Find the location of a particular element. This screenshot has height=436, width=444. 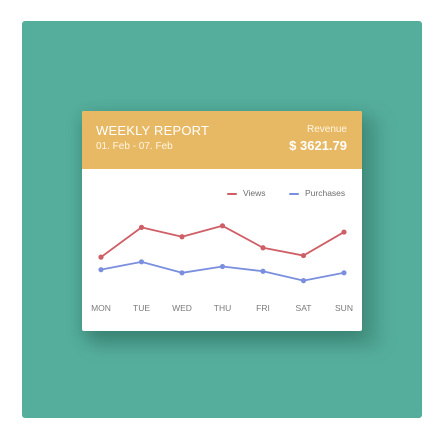

x-tick-label-sun: SUN is located at coordinates (344, 308).